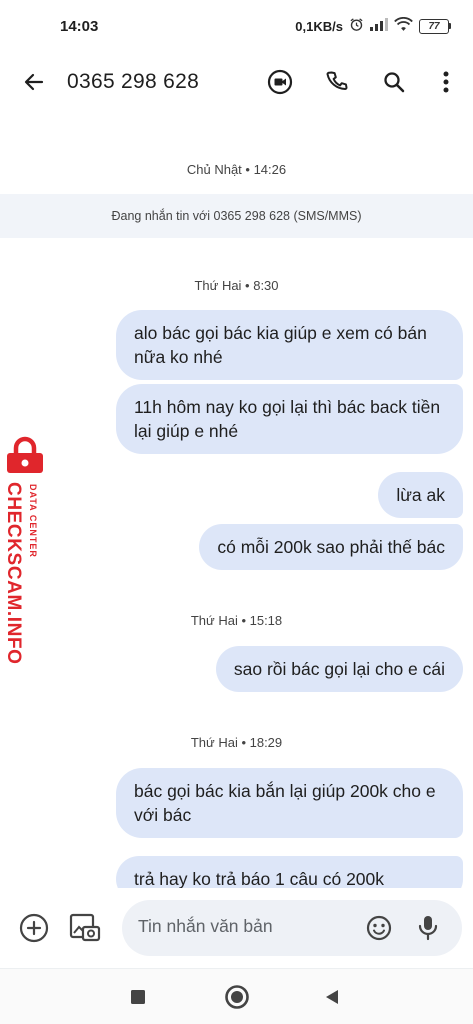 This screenshot has width=473, height=1024. Describe the element at coordinates (331, 547) in the screenshot. I see `message-bubble: có mỗi 200k sao phải thế bác` at that location.